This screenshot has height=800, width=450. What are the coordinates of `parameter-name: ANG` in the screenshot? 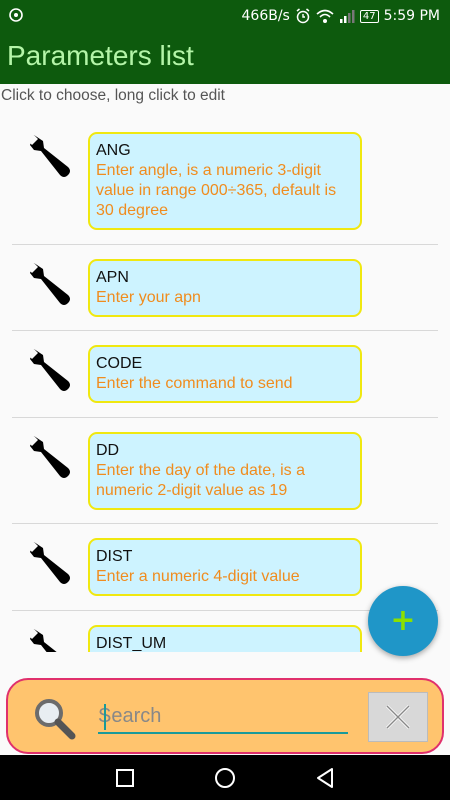 It's located at (113, 150).